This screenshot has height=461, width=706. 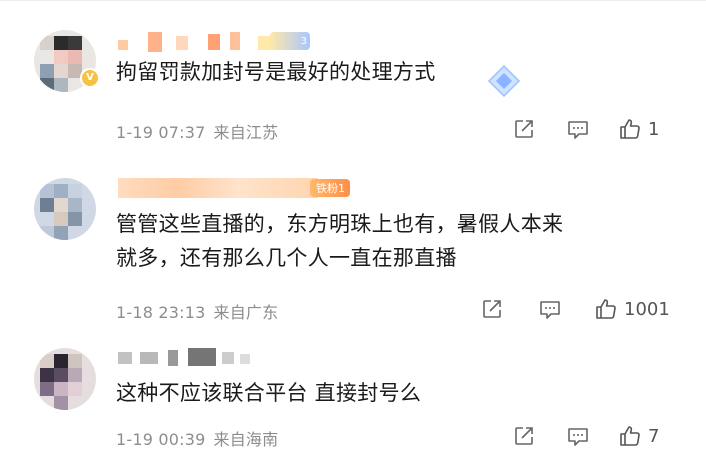 I want to click on like-button: 1, so click(x=638, y=129).